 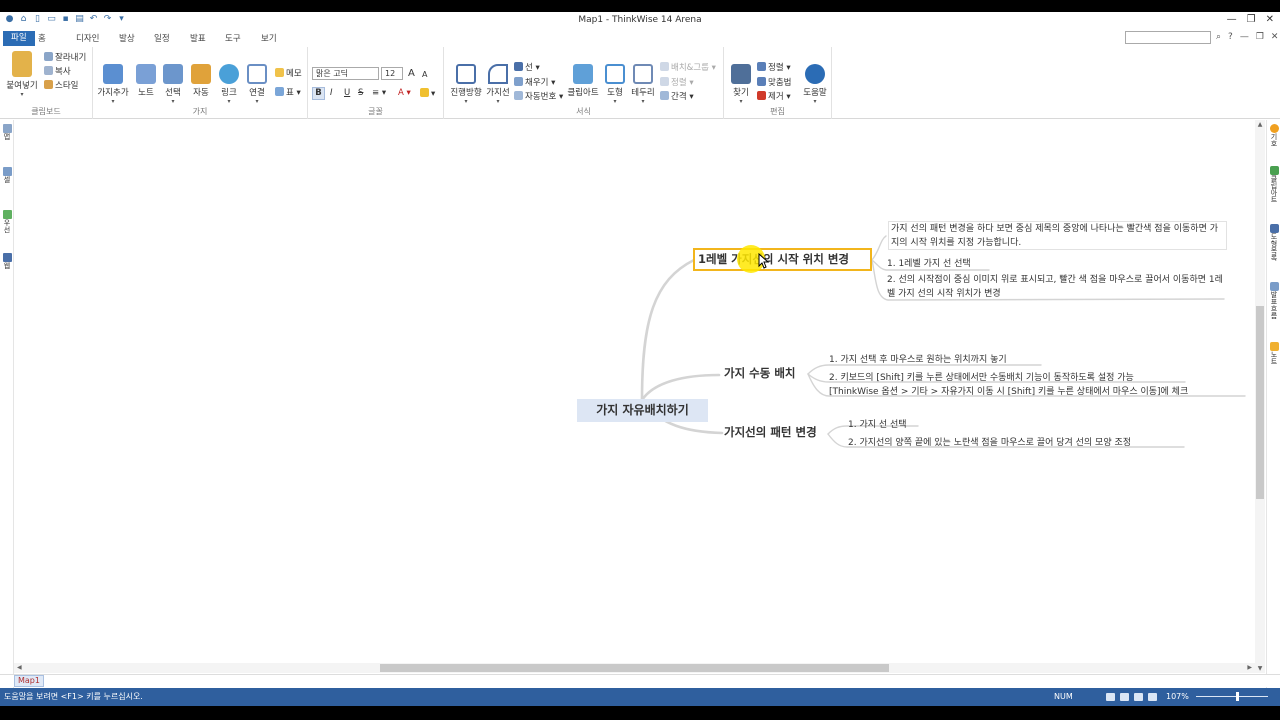 I want to click on left-panel-web: 웹, so click(x=7, y=261).